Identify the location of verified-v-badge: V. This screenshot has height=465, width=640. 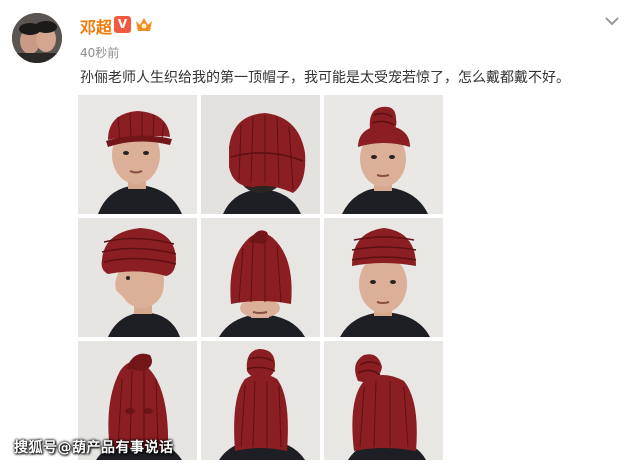
(122, 24).